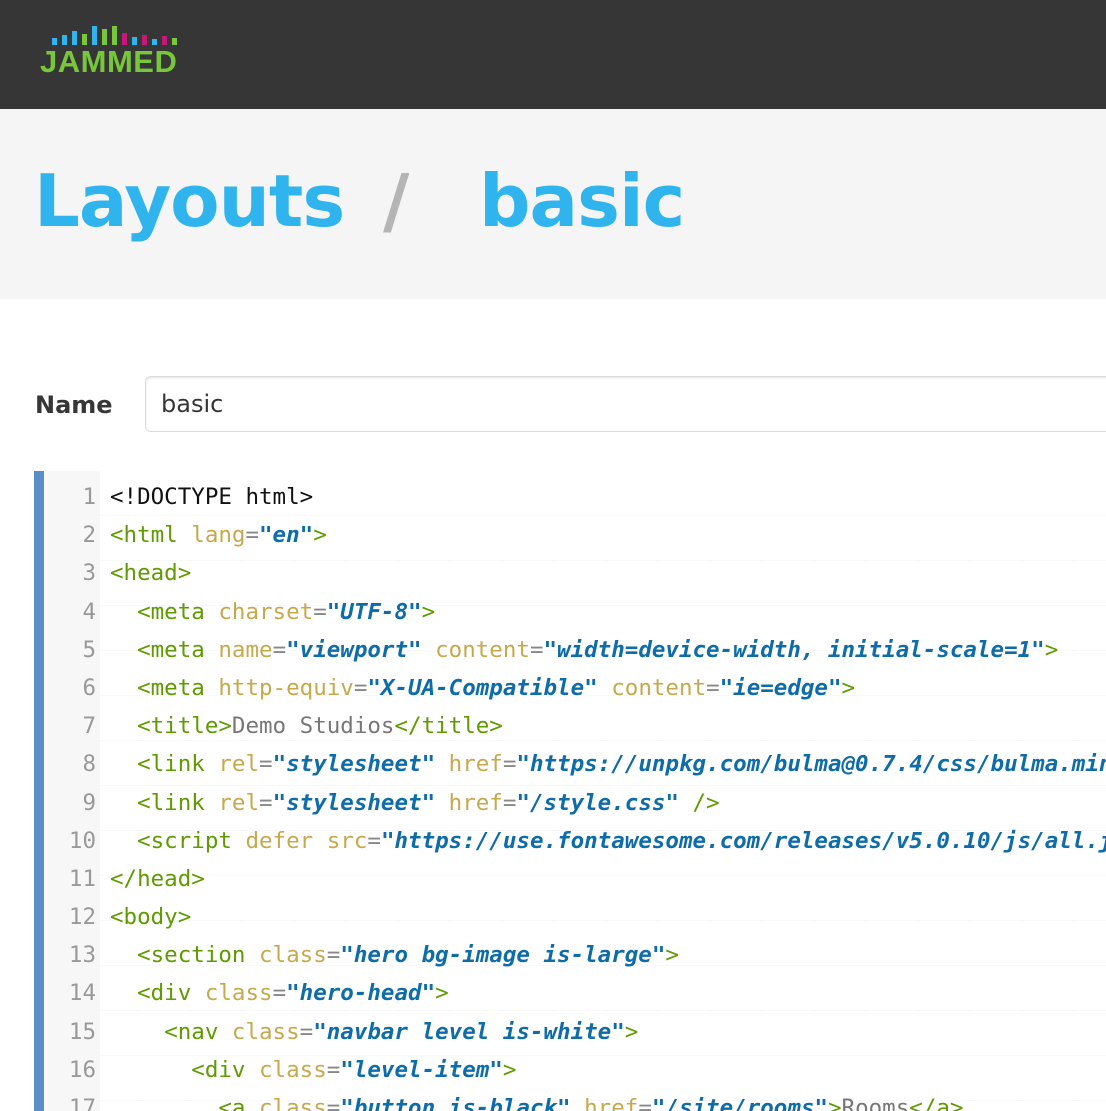 This screenshot has height=1111, width=1106. I want to click on code-token-attr: content, so click(482, 649).